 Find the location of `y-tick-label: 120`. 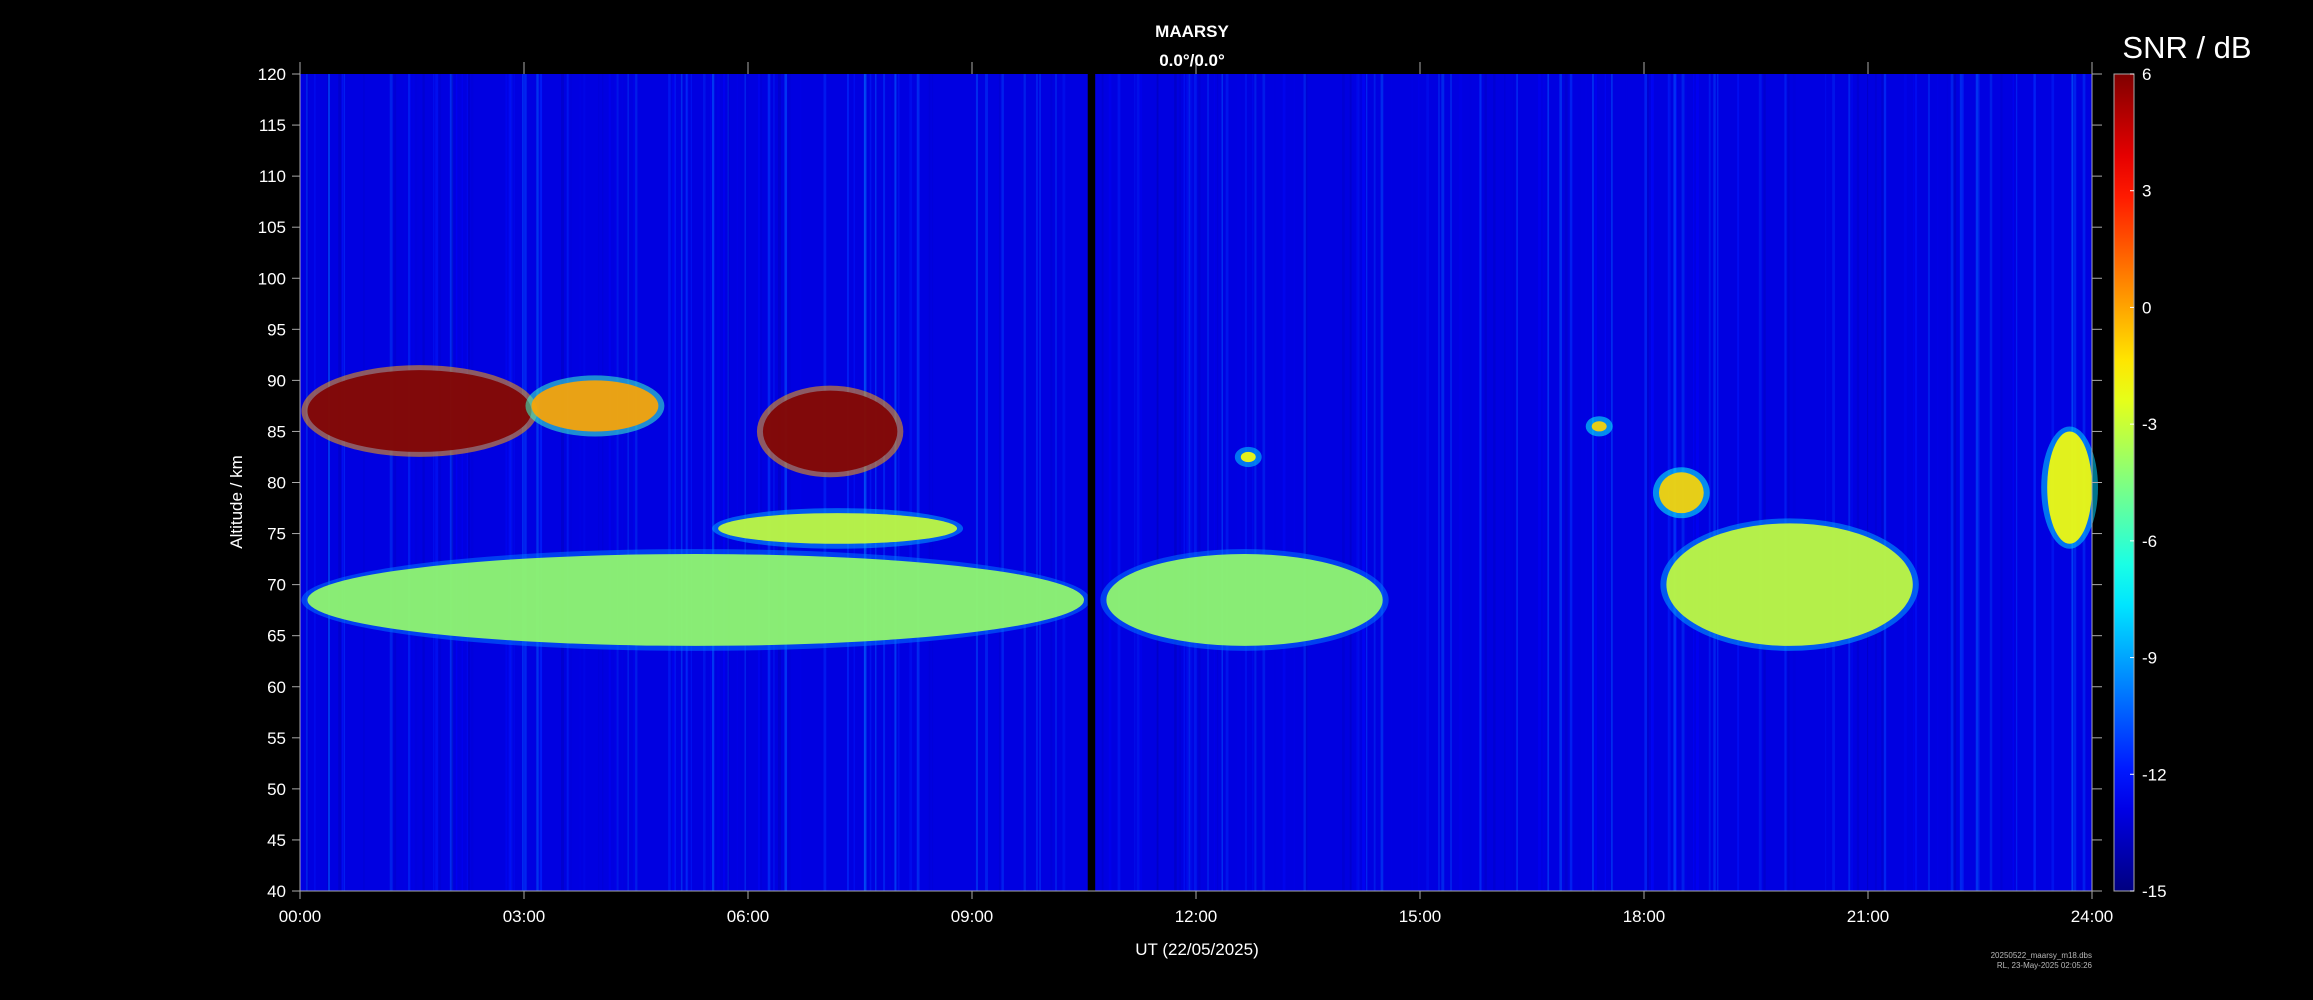

y-tick-label: 120 is located at coordinates (272, 74).